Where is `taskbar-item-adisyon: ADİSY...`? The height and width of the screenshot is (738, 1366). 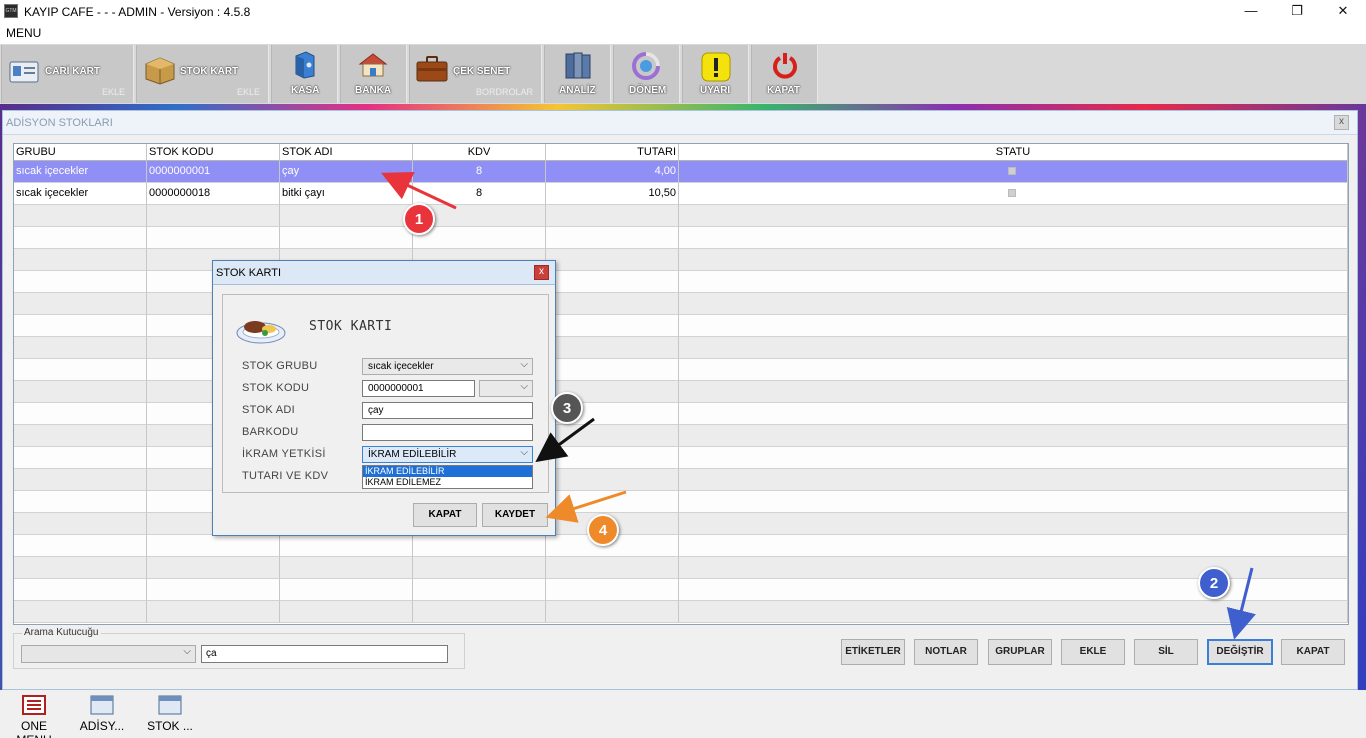 taskbar-item-adisyon: ADİSY... is located at coordinates (102, 713).